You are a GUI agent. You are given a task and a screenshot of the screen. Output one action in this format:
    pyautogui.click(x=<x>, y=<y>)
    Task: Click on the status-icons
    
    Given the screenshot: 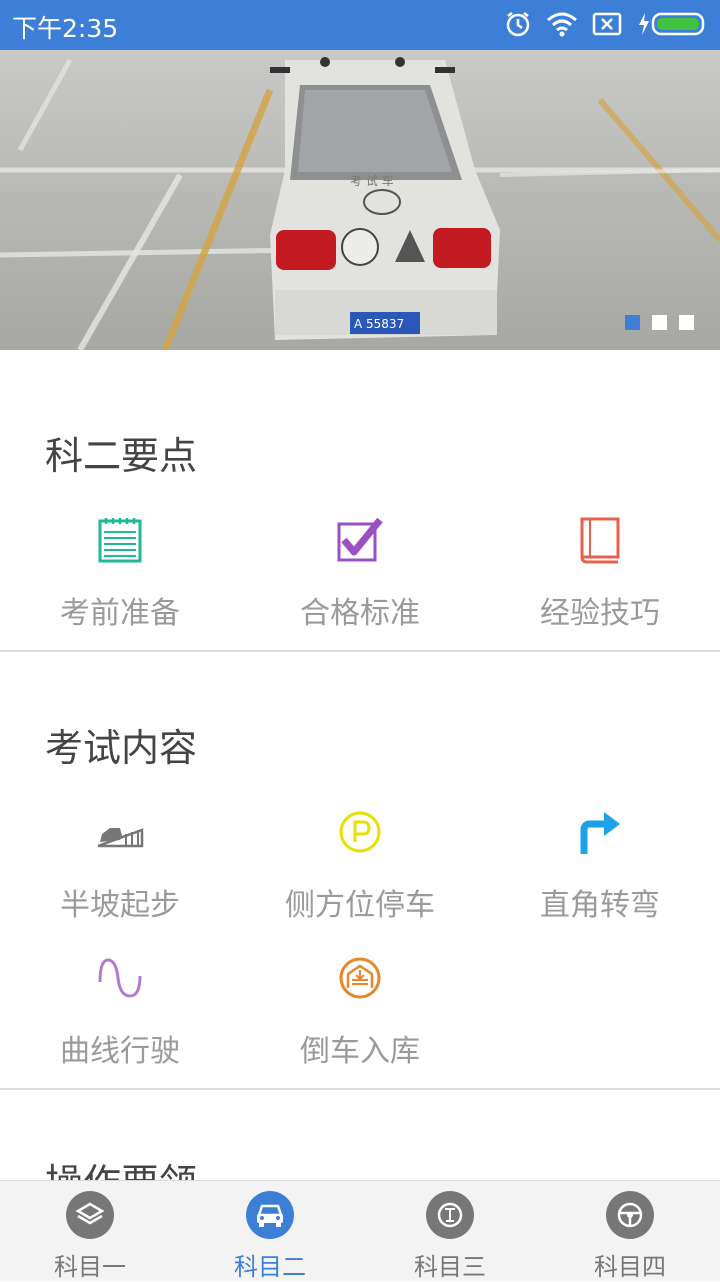 What is the action you would take?
    pyautogui.click(x=606, y=26)
    